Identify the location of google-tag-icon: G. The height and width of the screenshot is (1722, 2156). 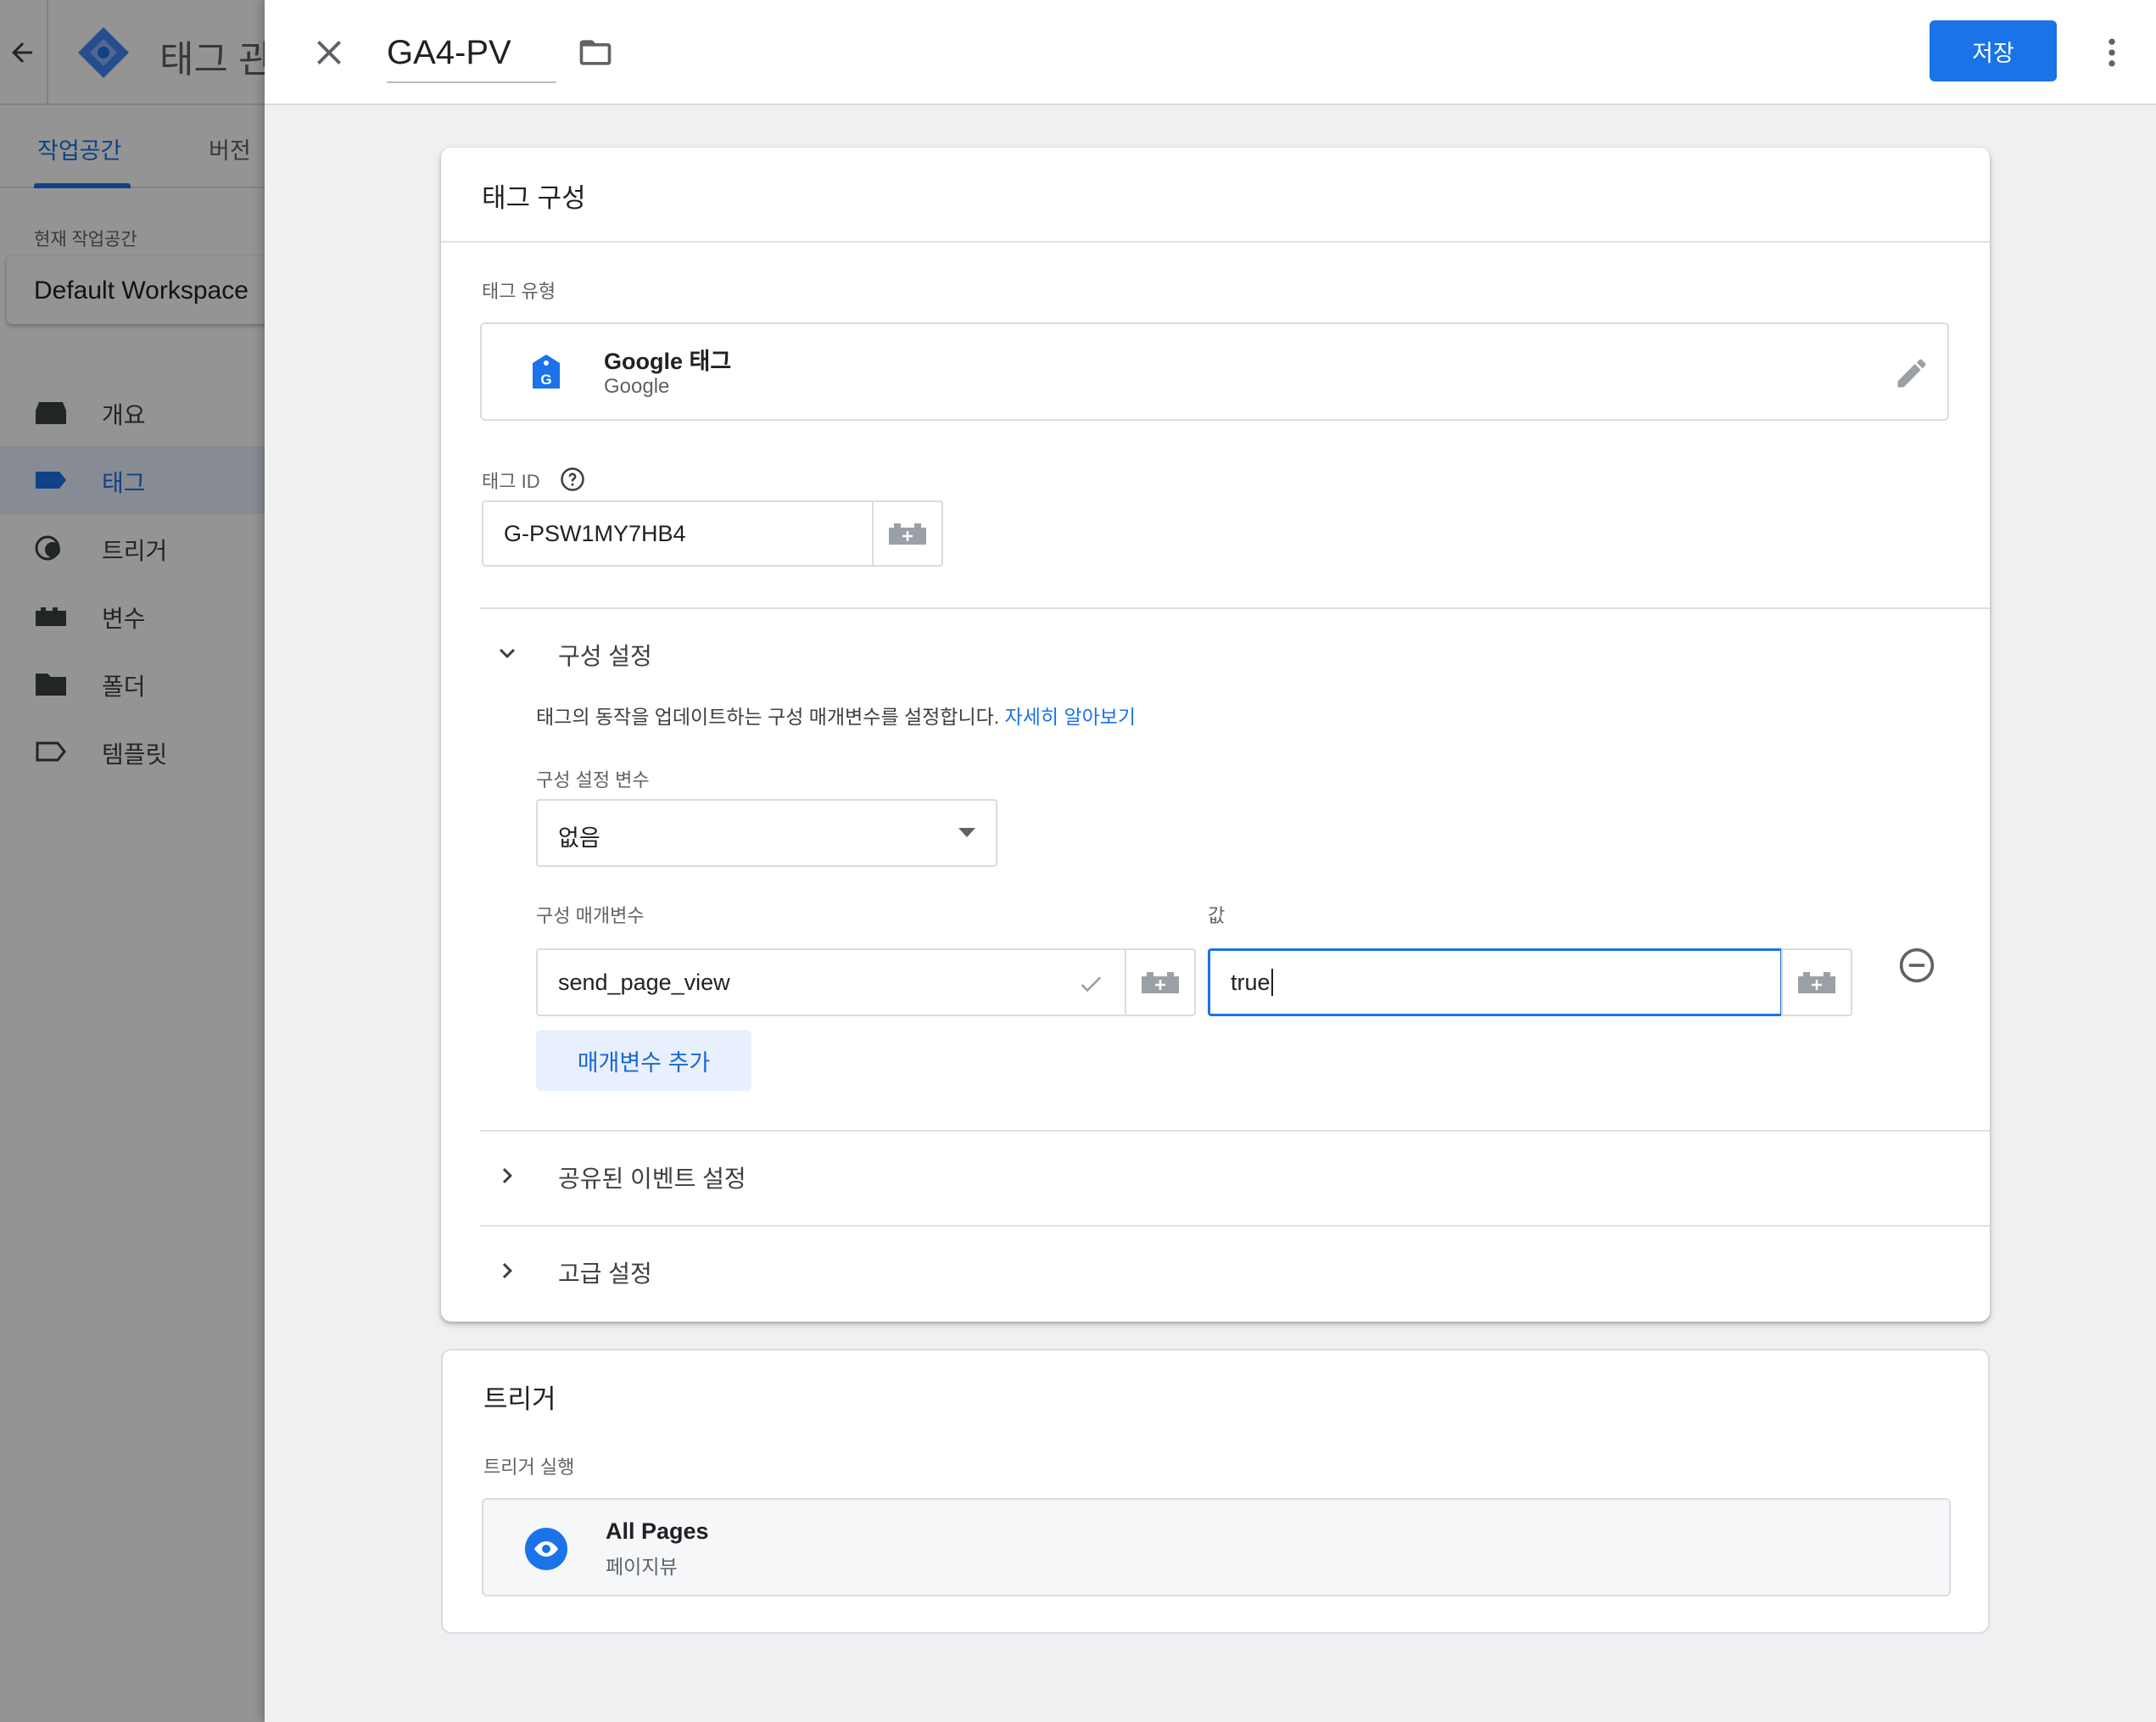
(546, 372).